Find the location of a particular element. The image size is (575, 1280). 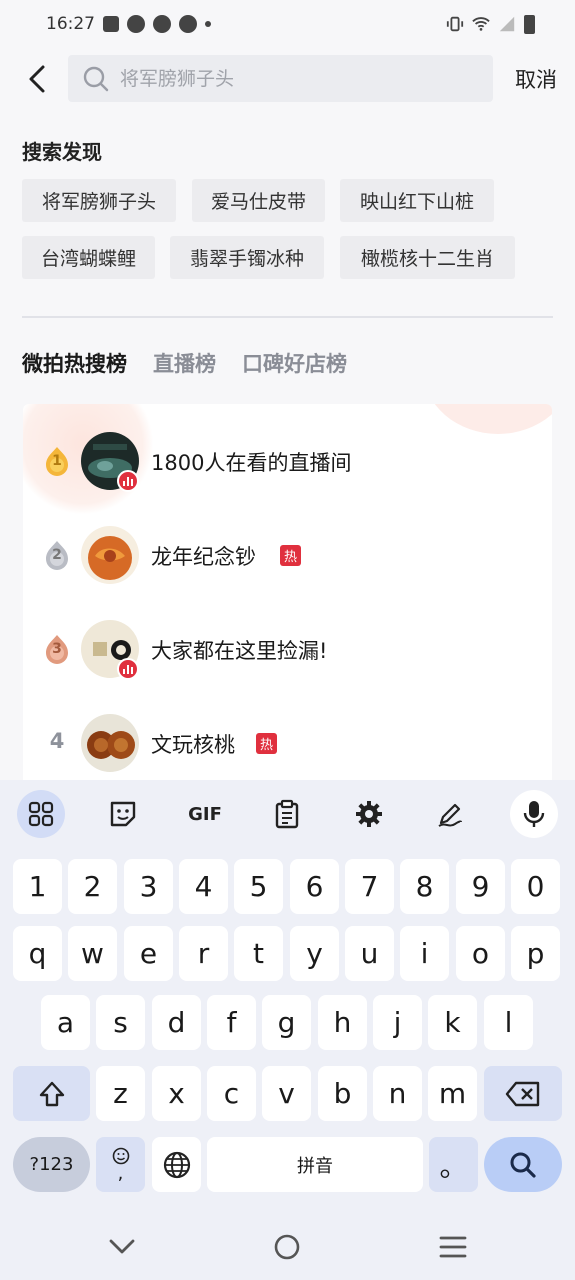

key-n: n is located at coordinates (397, 1093).